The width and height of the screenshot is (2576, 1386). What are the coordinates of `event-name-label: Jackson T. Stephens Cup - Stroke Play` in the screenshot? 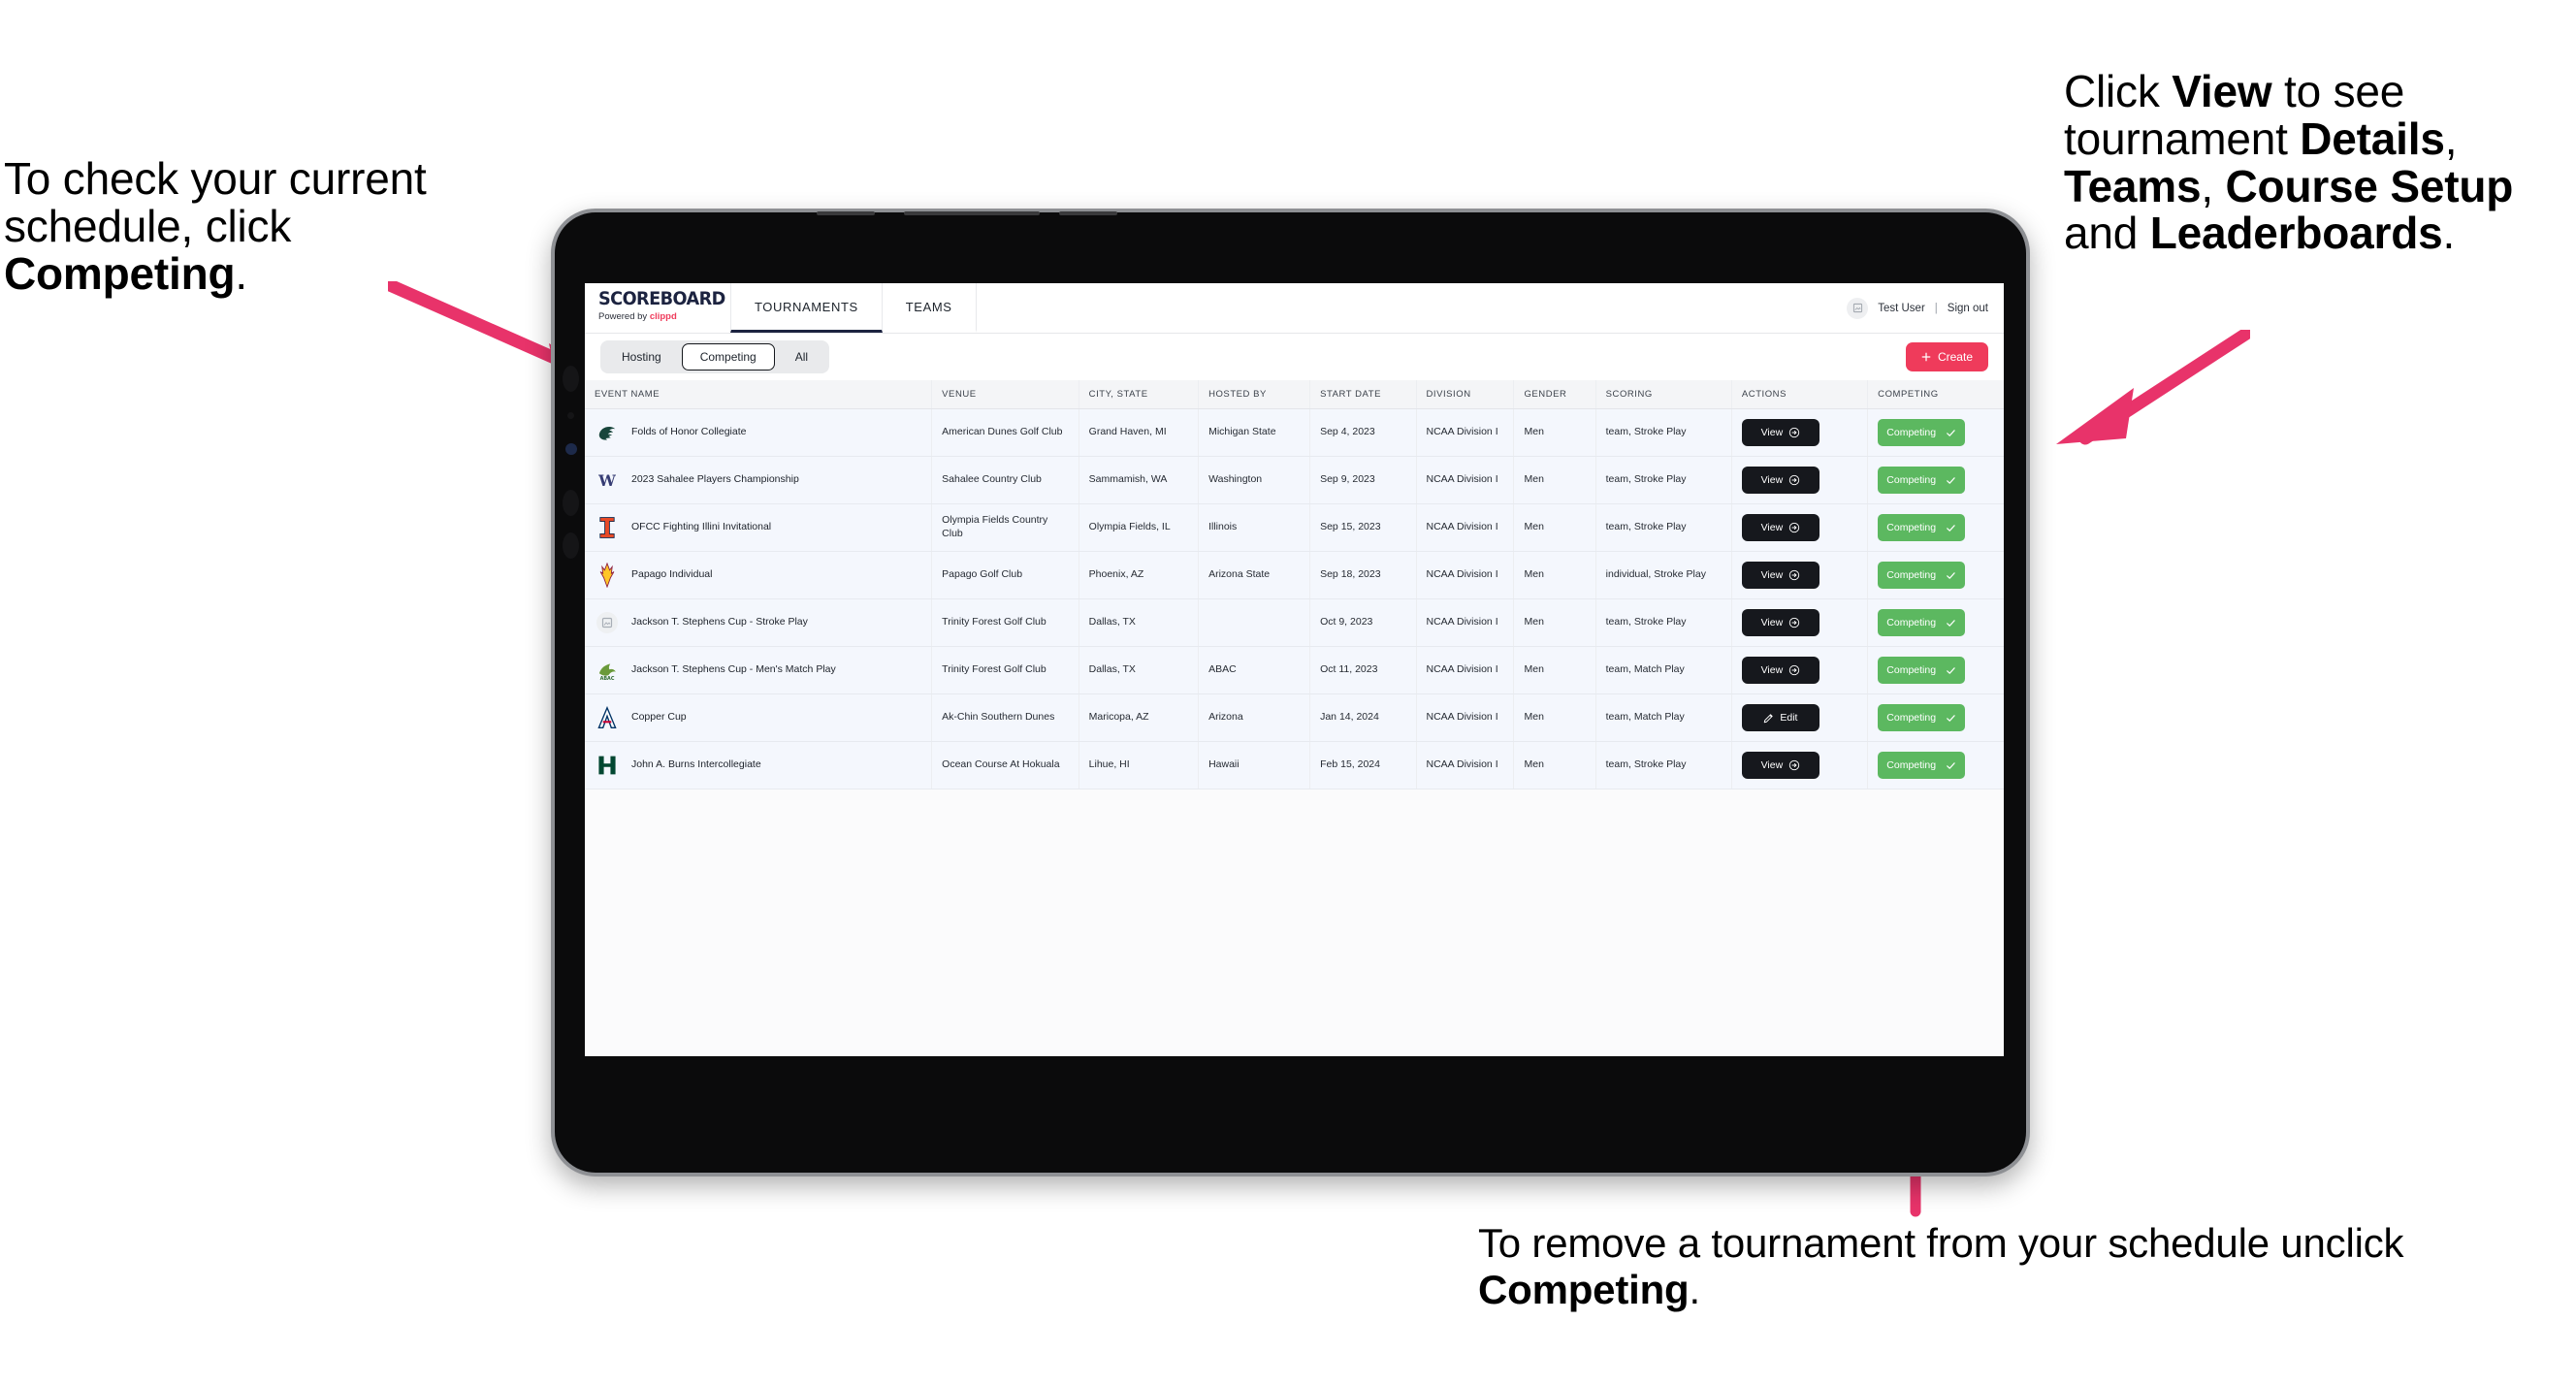 It's located at (719, 622).